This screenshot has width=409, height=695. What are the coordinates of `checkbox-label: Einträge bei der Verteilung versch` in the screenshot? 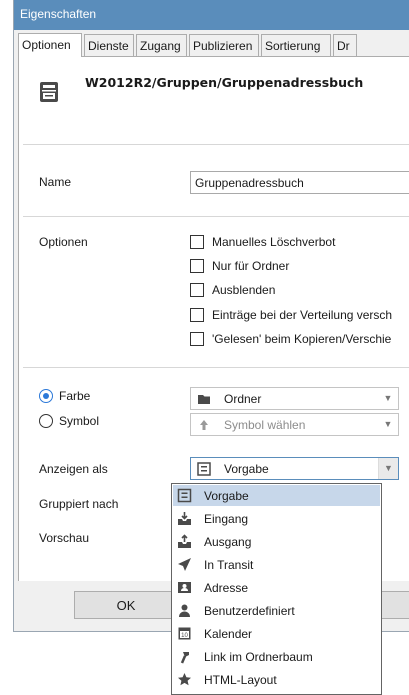 It's located at (302, 315).